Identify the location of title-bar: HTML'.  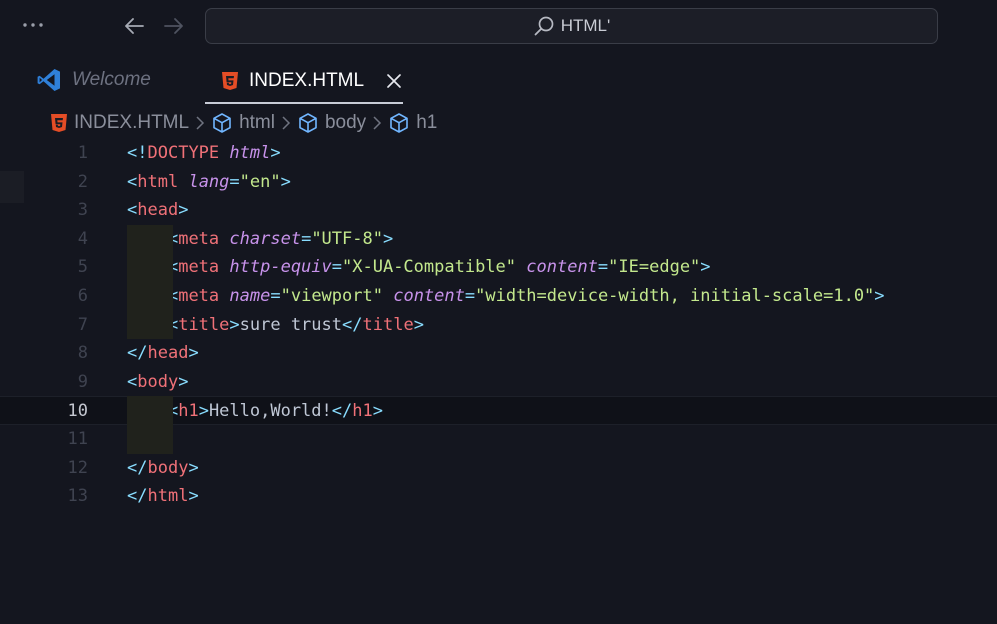
(498, 26).